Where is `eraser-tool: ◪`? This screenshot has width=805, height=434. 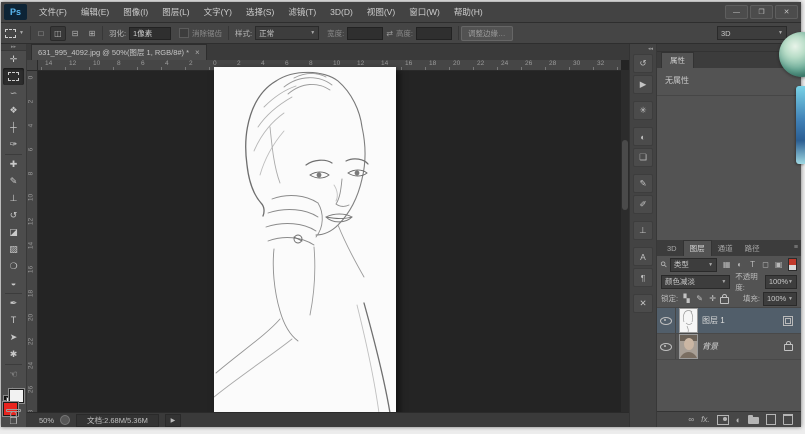
eraser-tool: ◪ is located at coordinates (13, 232).